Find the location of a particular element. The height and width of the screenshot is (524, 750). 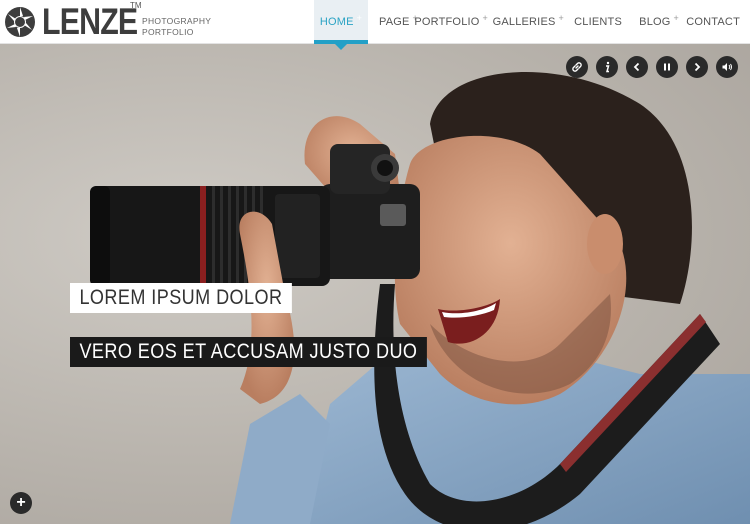

nav-item-portfolio: PORTFOLIO + is located at coordinates (451, 22).